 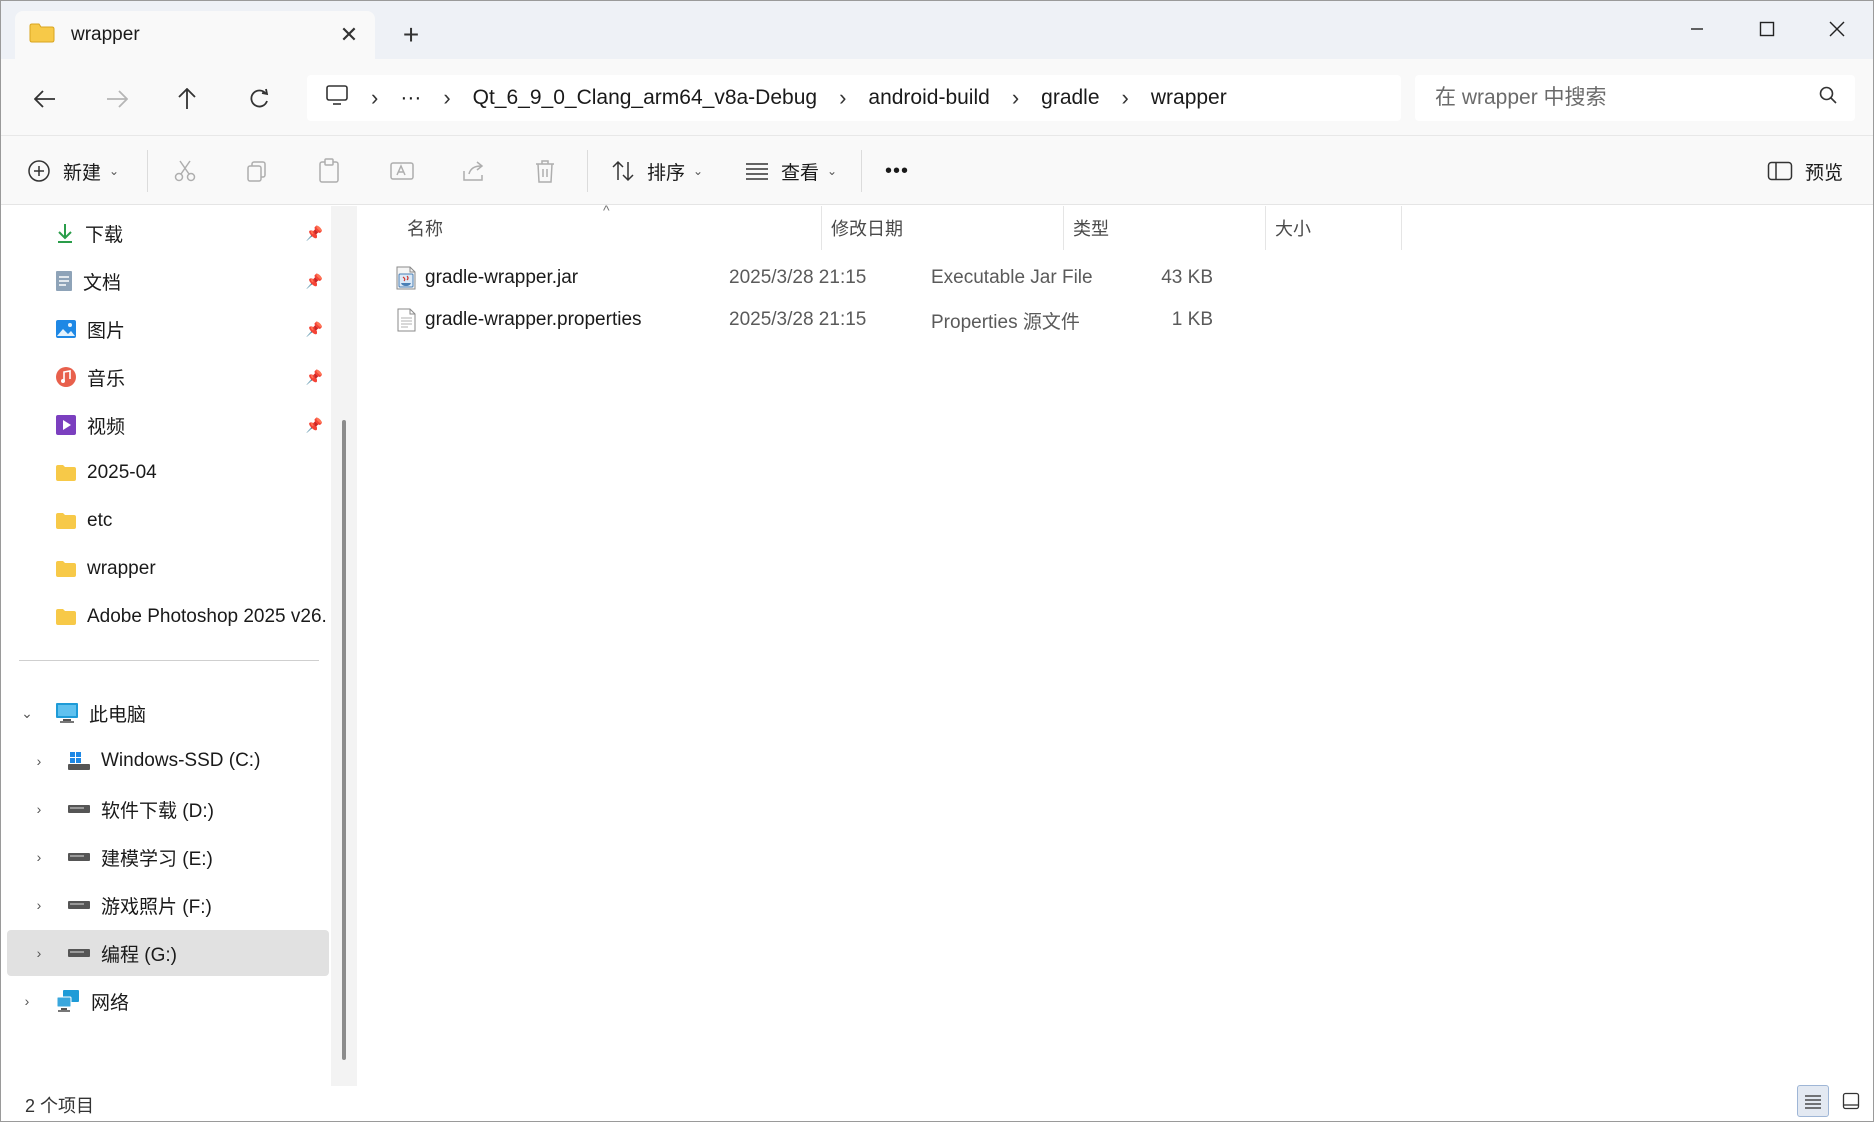 I want to click on breadcrumb-qt-debug: Qt_6_9_0_Clang_arm64_v8a-Debug, so click(x=645, y=98).